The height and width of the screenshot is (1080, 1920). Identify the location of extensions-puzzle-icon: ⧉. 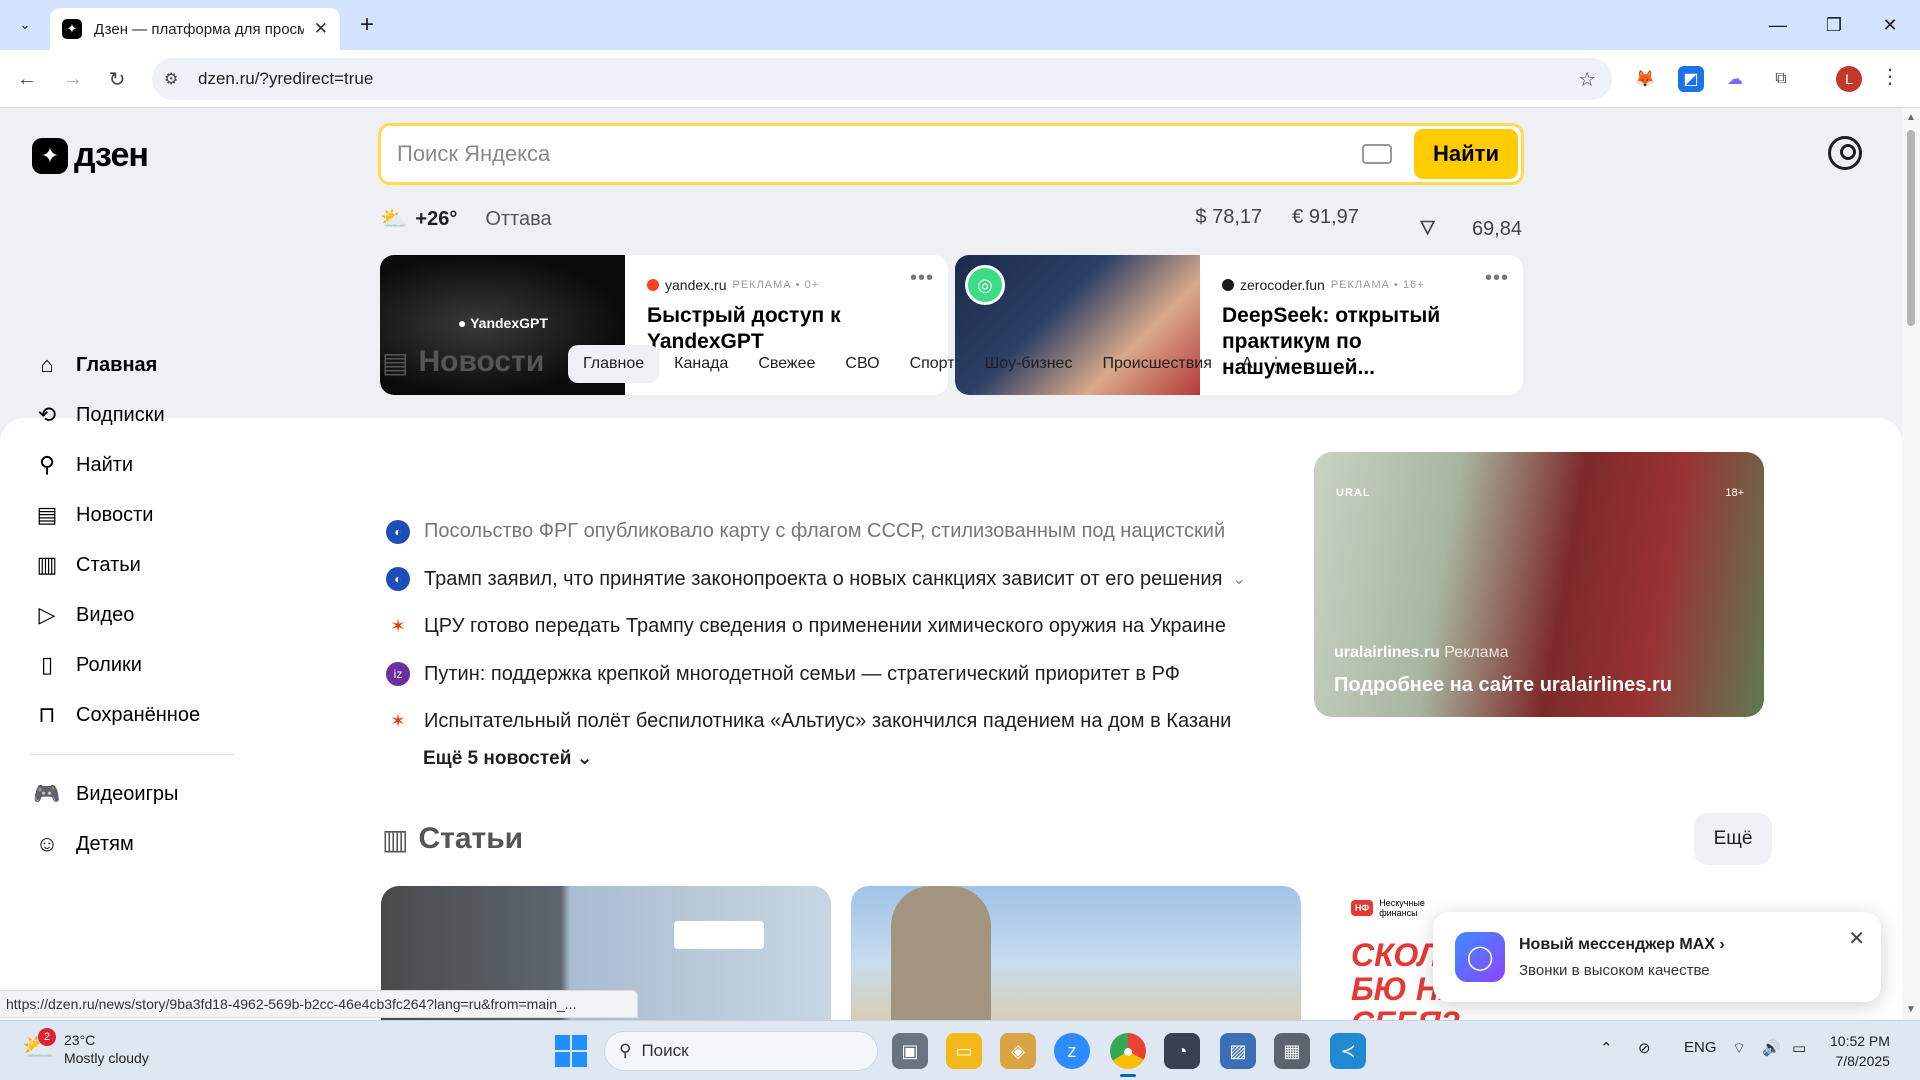
(1781, 79).